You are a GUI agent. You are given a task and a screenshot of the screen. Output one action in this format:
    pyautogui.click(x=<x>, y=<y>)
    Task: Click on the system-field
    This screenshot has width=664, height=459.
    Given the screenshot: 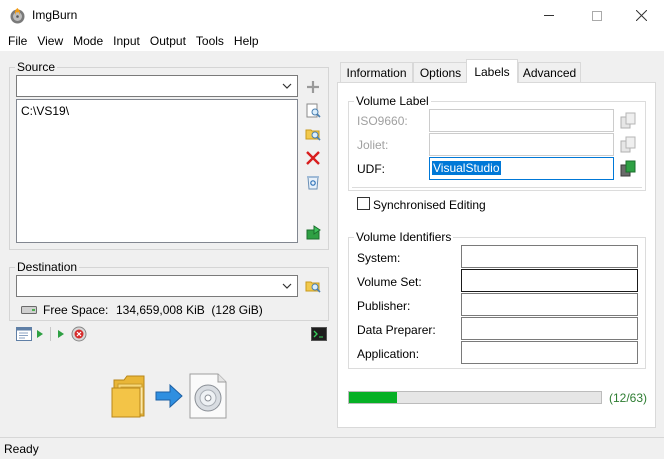 What is the action you would take?
    pyautogui.click(x=549, y=256)
    